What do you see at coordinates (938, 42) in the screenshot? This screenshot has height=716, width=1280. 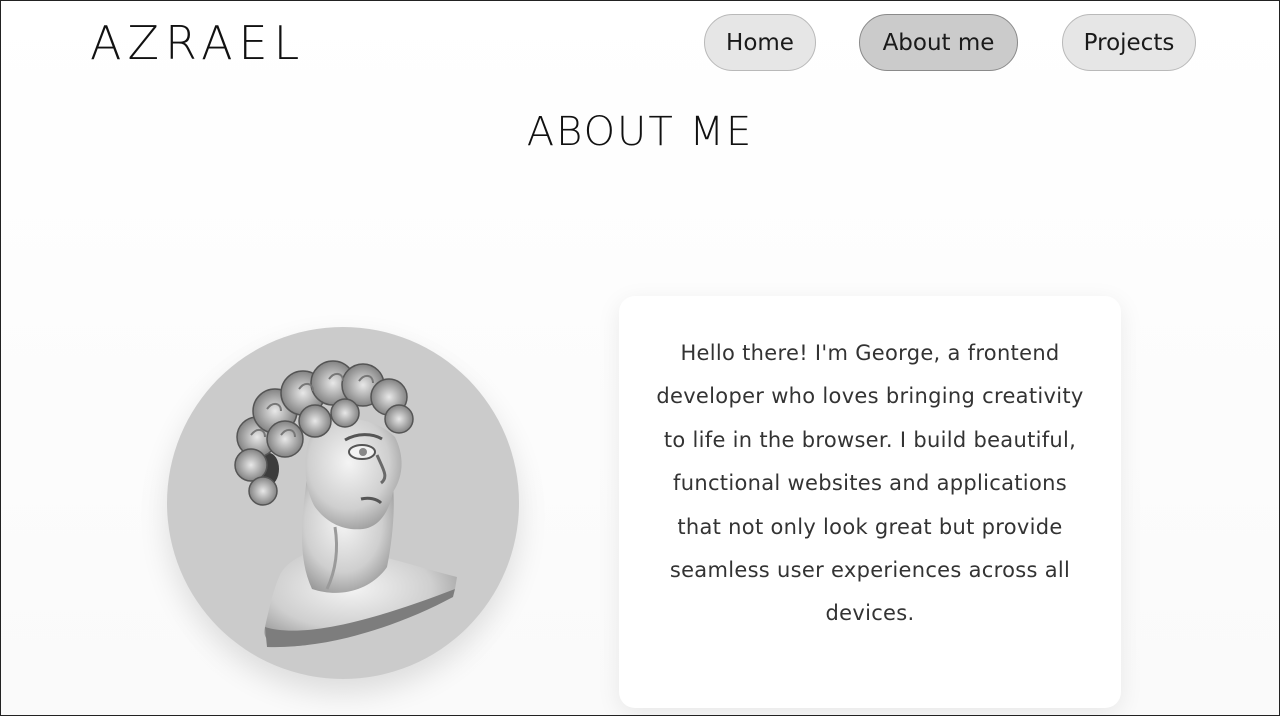 I see `nav-about-button: About me` at bounding box center [938, 42].